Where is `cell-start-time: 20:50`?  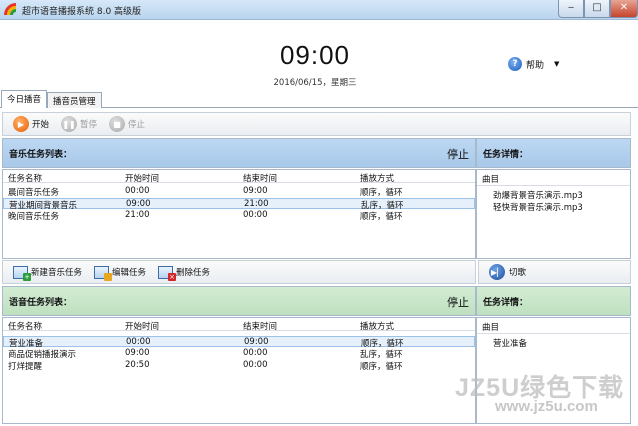
cell-start-time: 20:50 is located at coordinates (137, 365).